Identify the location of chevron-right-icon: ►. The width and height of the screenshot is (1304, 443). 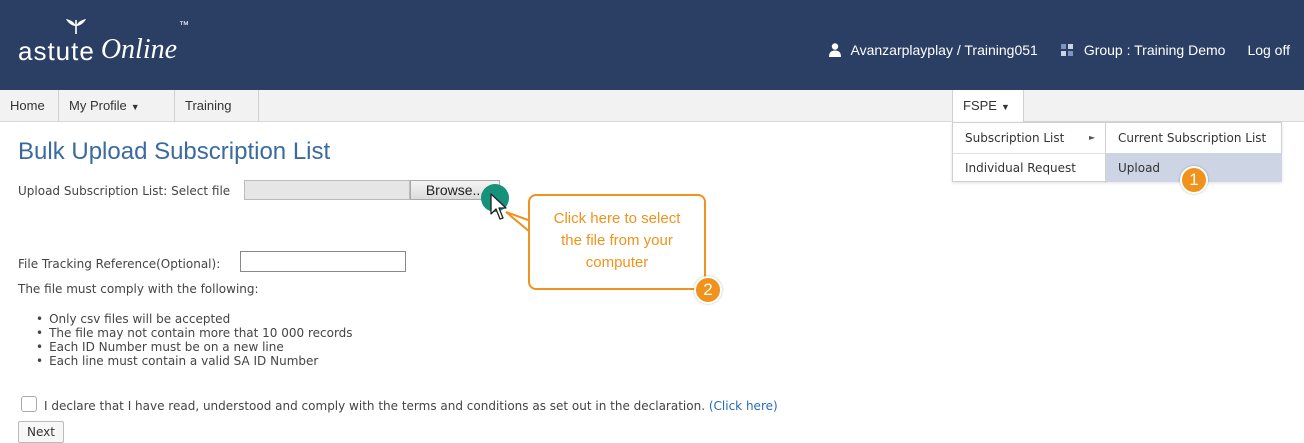
(1092, 137).